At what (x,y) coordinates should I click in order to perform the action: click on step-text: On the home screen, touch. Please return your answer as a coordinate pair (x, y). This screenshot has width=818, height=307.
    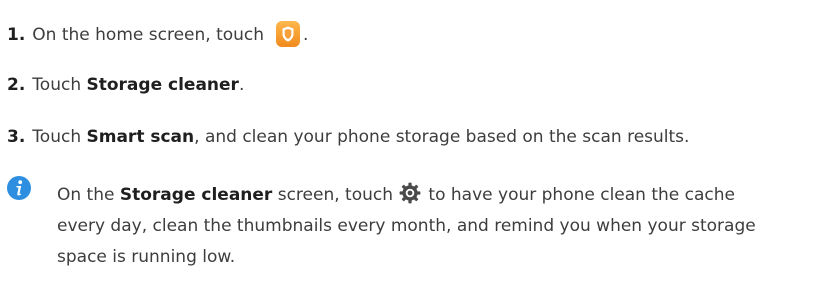
    Looking at the image, I should click on (148, 35).